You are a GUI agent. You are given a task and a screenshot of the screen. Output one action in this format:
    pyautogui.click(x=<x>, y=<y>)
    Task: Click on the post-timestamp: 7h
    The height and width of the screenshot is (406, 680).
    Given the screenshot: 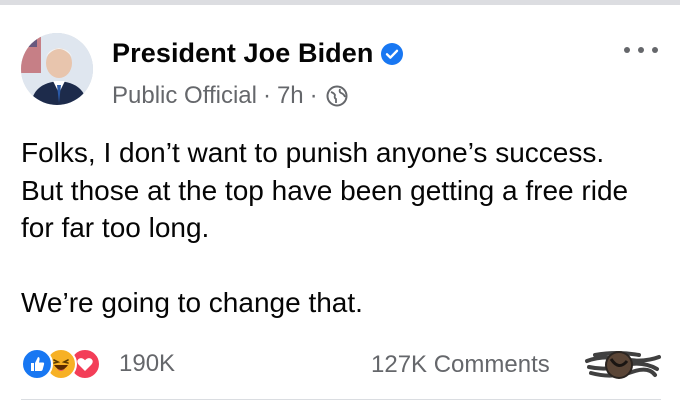 What is the action you would take?
    pyautogui.click(x=290, y=96)
    